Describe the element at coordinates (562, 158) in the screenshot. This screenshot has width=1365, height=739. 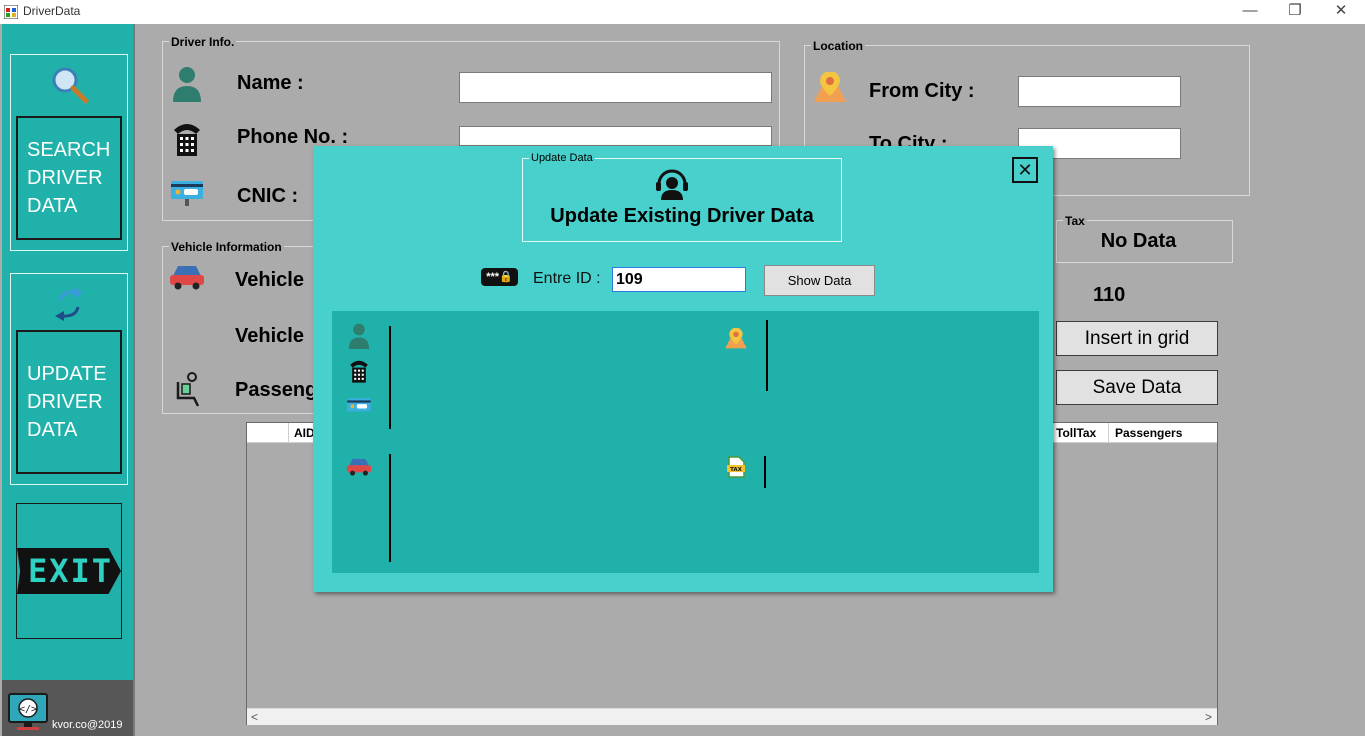
I see `update-data-group-label: Update Data` at that location.